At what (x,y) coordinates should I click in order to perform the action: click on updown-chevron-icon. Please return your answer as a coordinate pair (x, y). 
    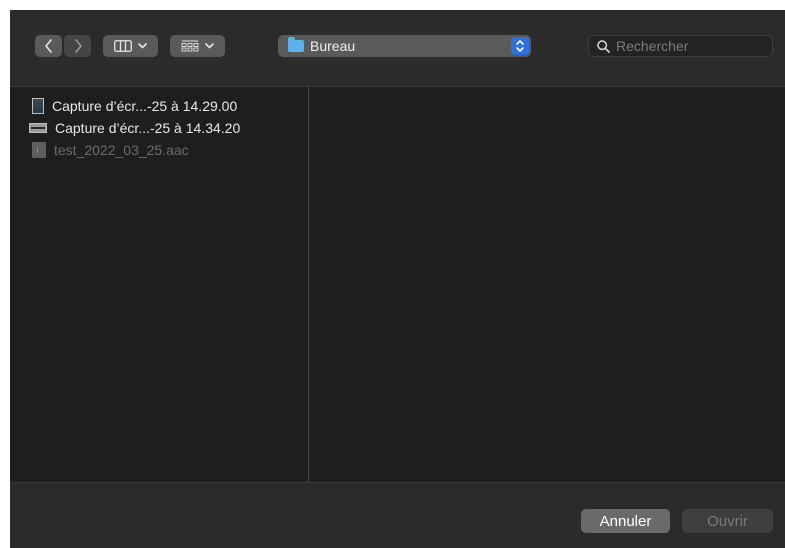
    Looking at the image, I should click on (520, 46).